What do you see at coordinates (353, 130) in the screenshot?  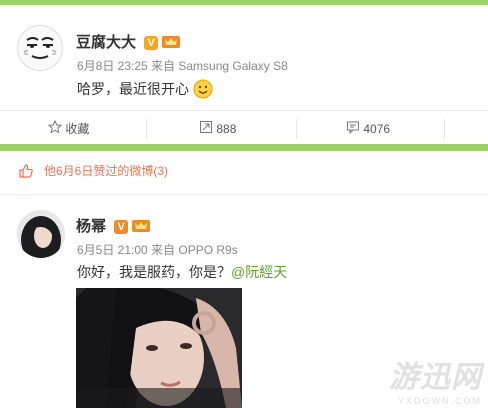 I see `comment-icon` at bounding box center [353, 130].